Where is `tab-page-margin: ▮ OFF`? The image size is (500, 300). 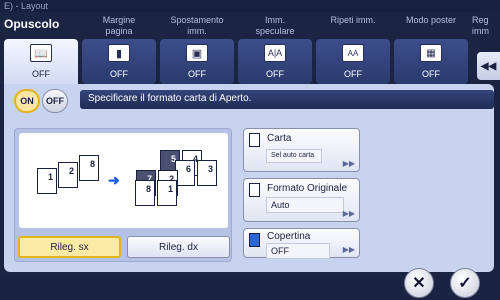 tab-page-margin: ▮ OFF is located at coordinates (119, 61).